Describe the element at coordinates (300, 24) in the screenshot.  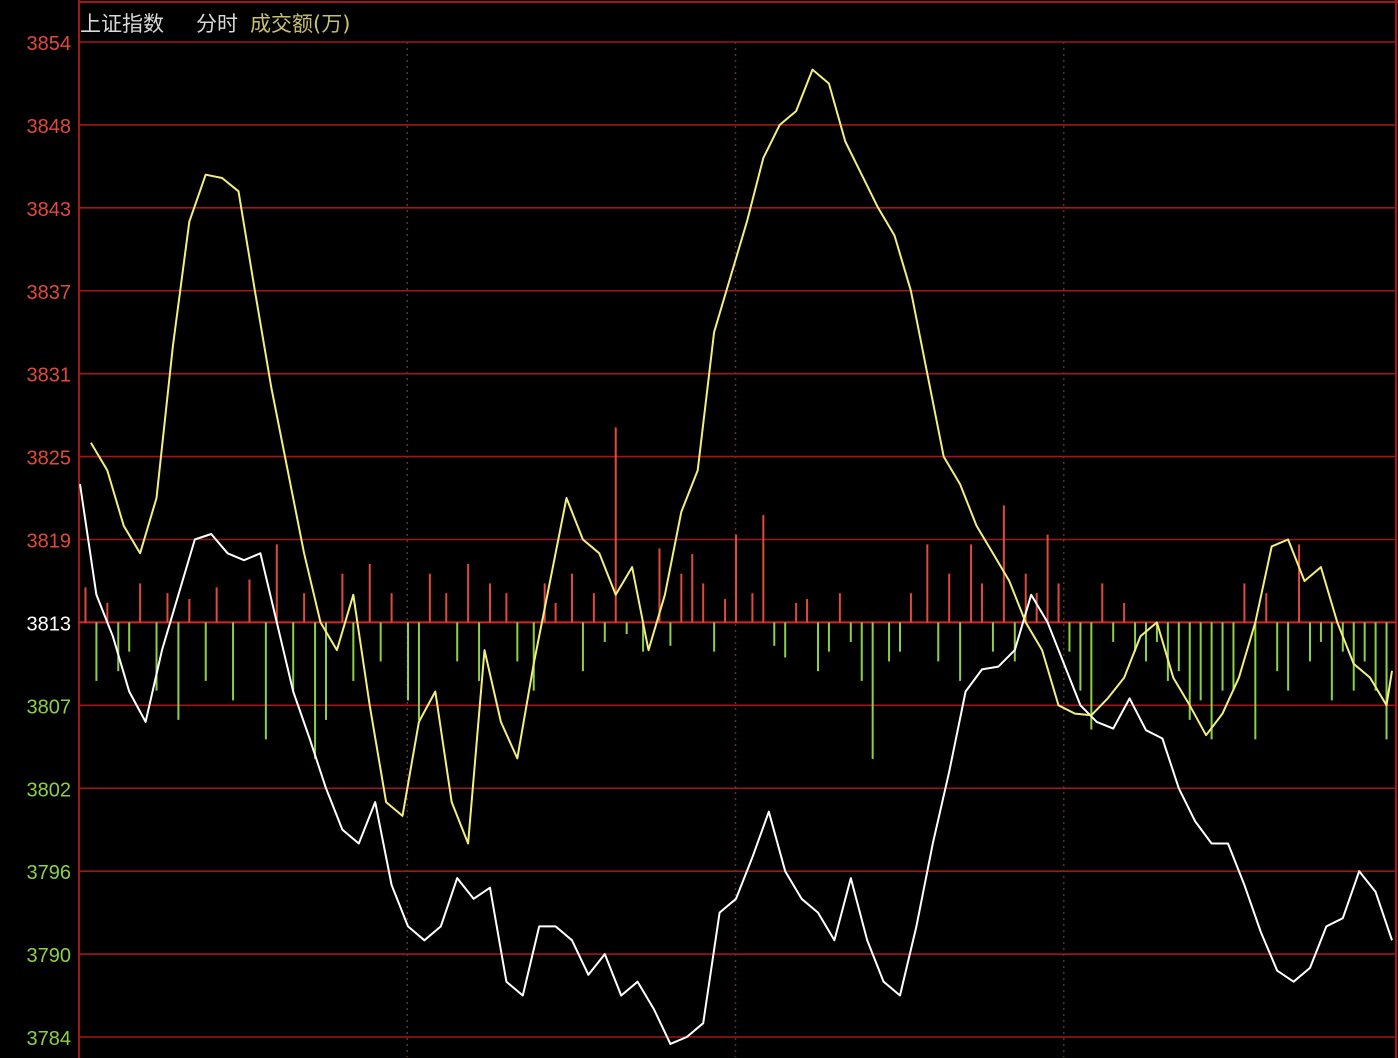
I see `indicator-label: 成交额(万)` at that location.